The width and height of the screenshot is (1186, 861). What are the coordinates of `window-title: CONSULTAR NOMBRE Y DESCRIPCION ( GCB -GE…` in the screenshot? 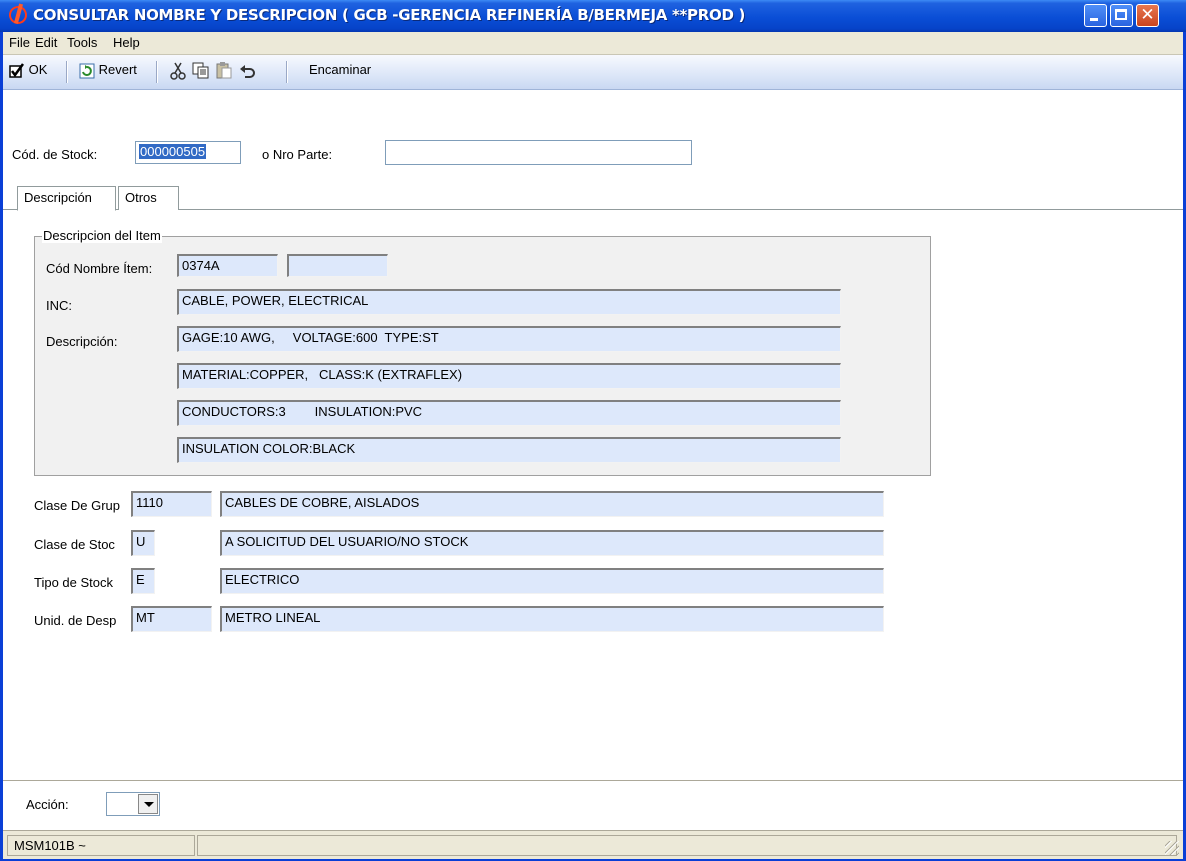 It's located at (389, 15).